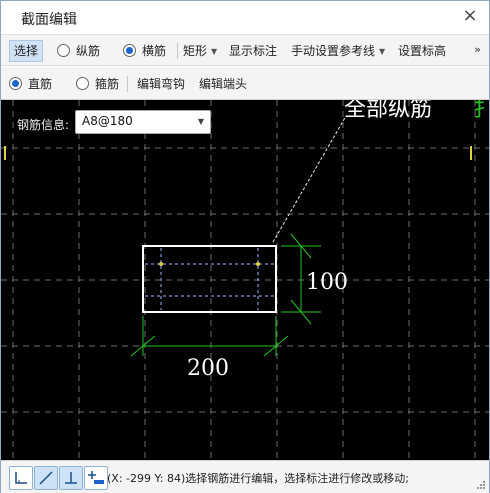 The width and height of the screenshot is (490, 493). What do you see at coordinates (258, 478) in the screenshot?
I see `status-text: (X: -299 Y: 84)选择钢筋进行编辑，选择标注进行修改或移动;` at bounding box center [258, 478].